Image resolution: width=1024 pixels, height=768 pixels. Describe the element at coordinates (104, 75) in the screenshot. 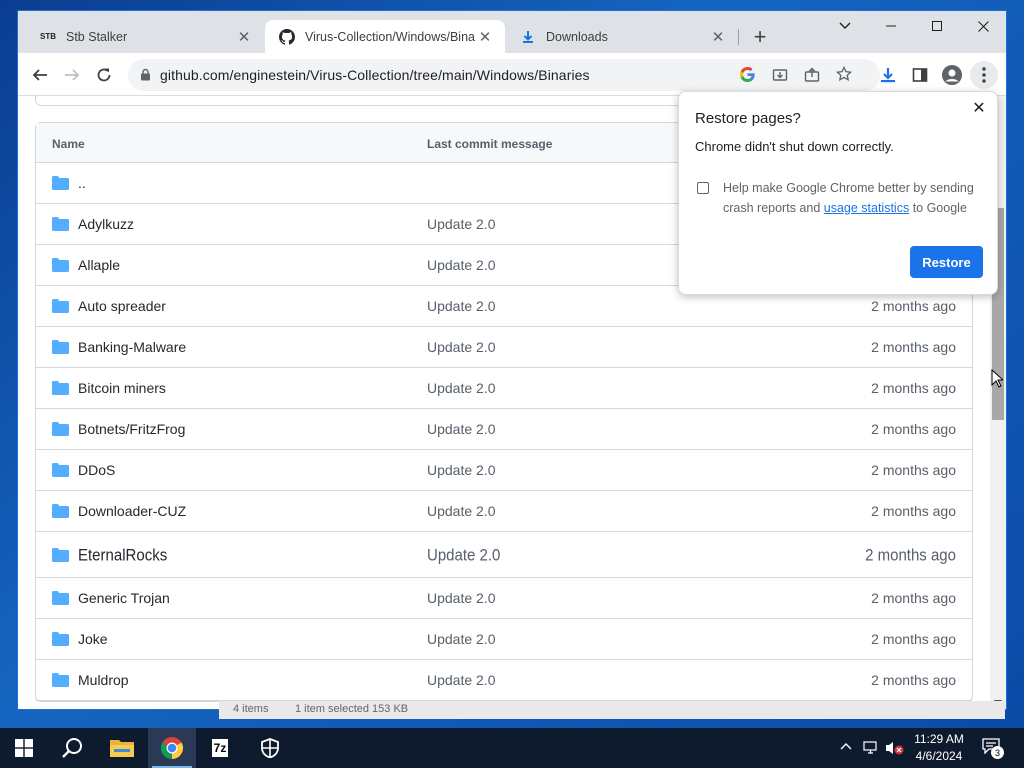

I see `reload-button` at that location.